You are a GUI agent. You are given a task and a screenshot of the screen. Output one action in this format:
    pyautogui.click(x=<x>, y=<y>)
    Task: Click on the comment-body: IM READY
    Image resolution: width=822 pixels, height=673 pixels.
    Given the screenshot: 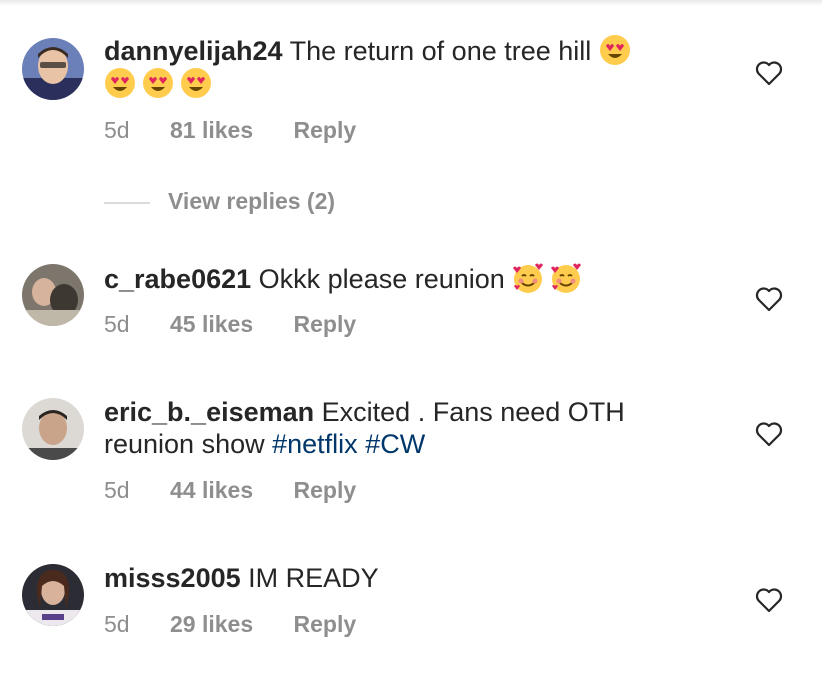 What is the action you would take?
    pyautogui.click(x=313, y=578)
    